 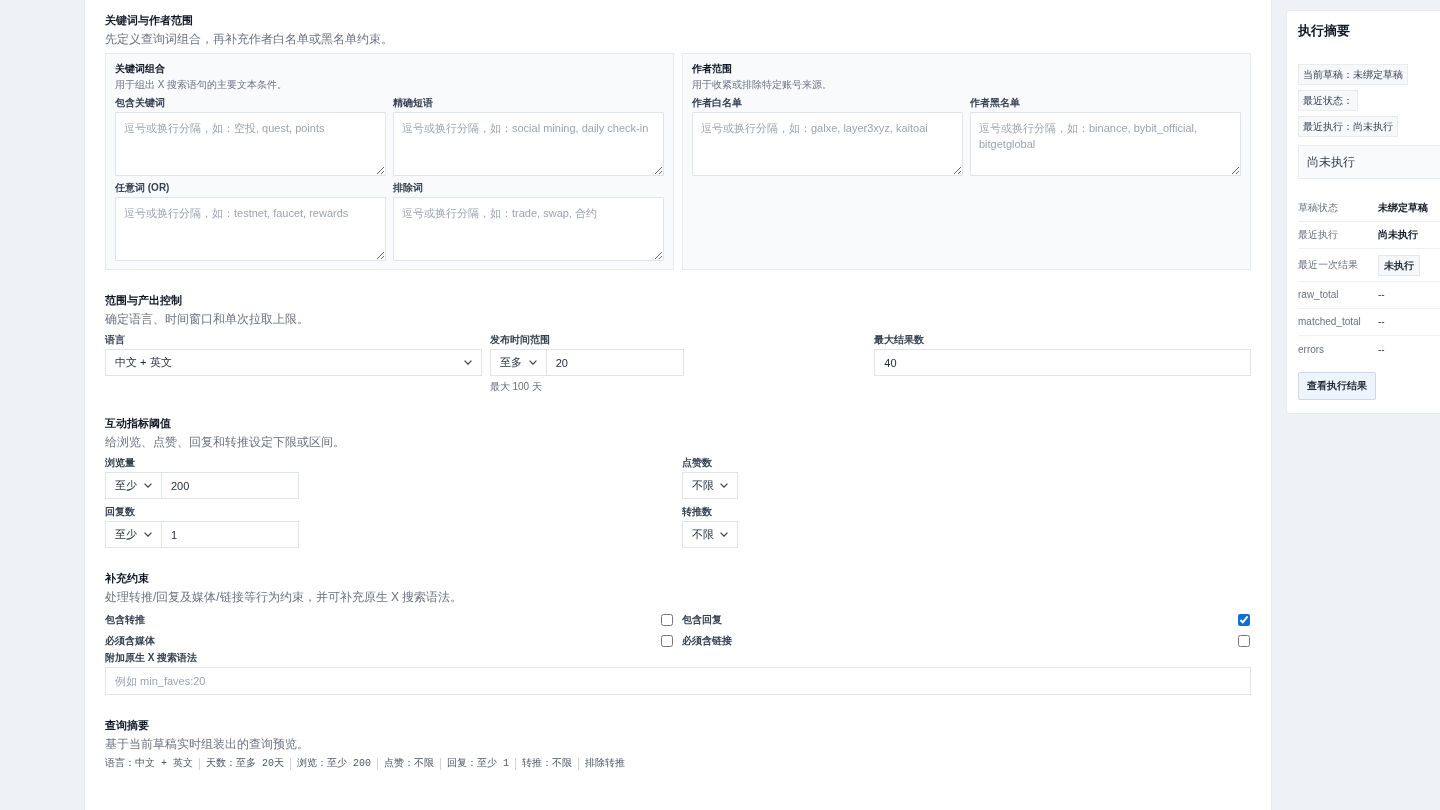 What do you see at coordinates (127, 725) in the screenshot?
I see `section-heading: 查询摘要` at bounding box center [127, 725].